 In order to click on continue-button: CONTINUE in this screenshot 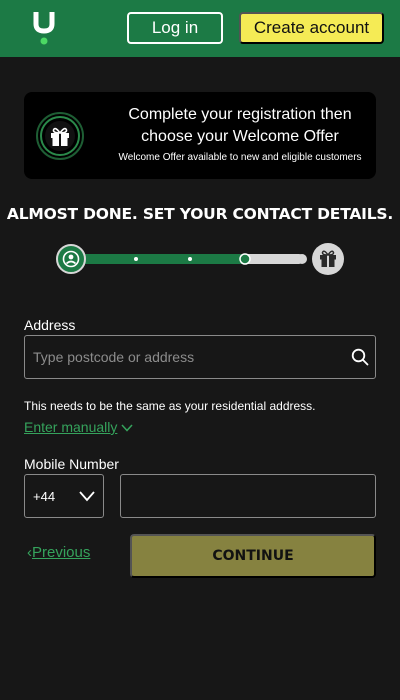, I will do `click(253, 556)`.